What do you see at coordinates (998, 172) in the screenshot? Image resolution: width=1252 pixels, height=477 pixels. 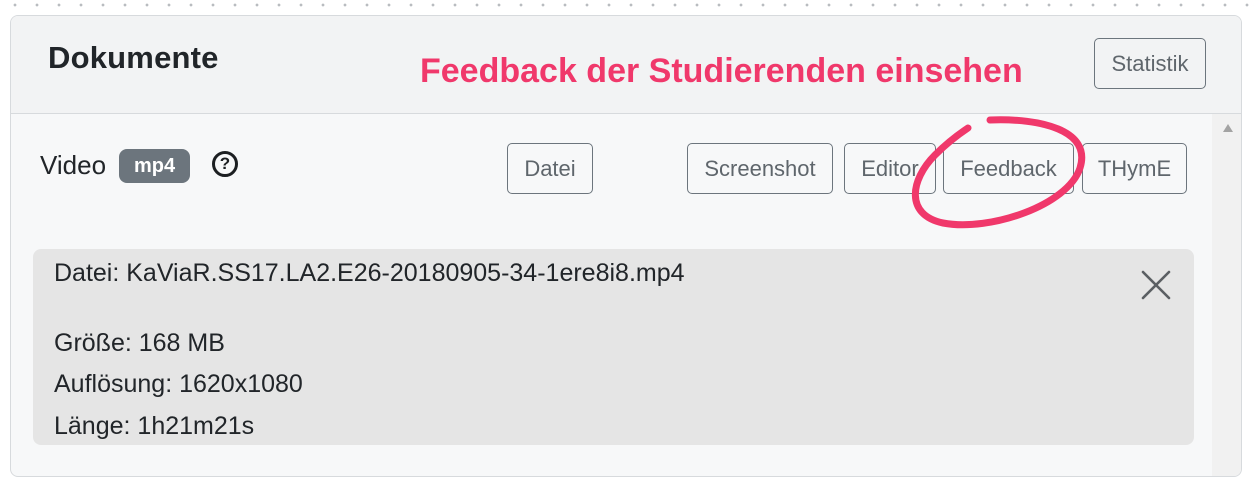 I see `annotation-circle` at bounding box center [998, 172].